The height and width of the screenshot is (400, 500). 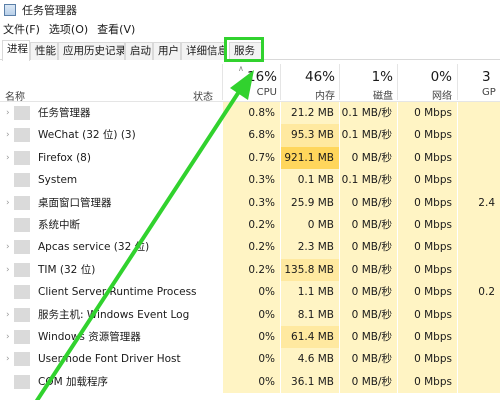 I want to click on process-name: 任务管理器, so click(x=64, y=113).